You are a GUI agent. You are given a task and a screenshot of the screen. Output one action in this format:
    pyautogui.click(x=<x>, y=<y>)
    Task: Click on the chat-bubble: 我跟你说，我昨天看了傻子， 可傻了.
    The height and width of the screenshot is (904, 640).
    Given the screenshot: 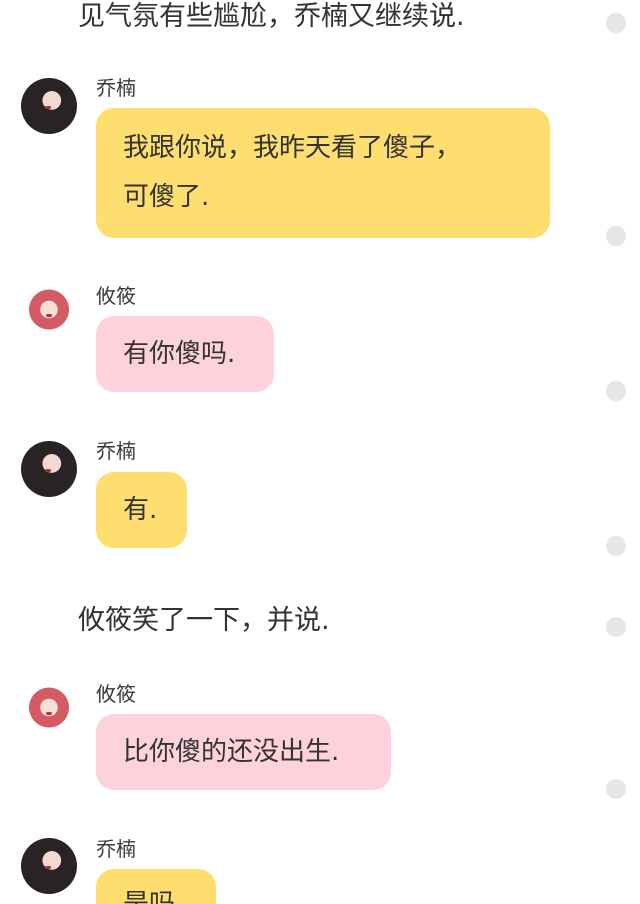 What is the action you would take?
    pyautogui.click(x=323, y=173)
    